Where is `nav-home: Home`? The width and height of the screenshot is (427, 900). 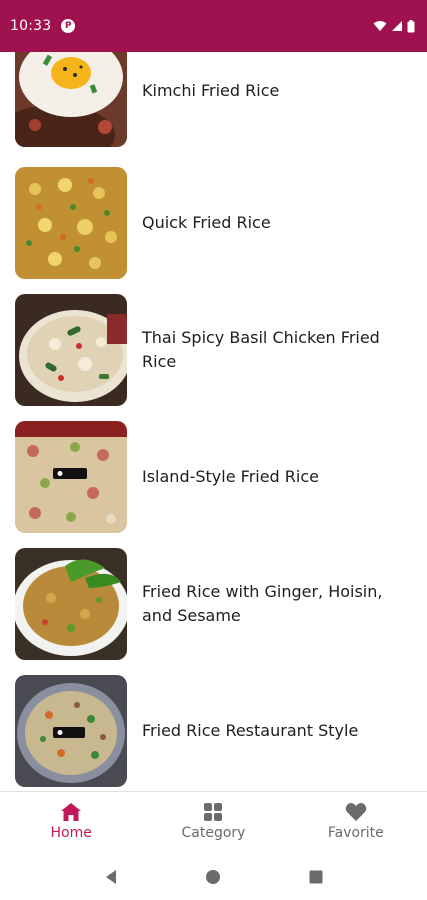
nav-home: Home is located at coordinates (71, 823).